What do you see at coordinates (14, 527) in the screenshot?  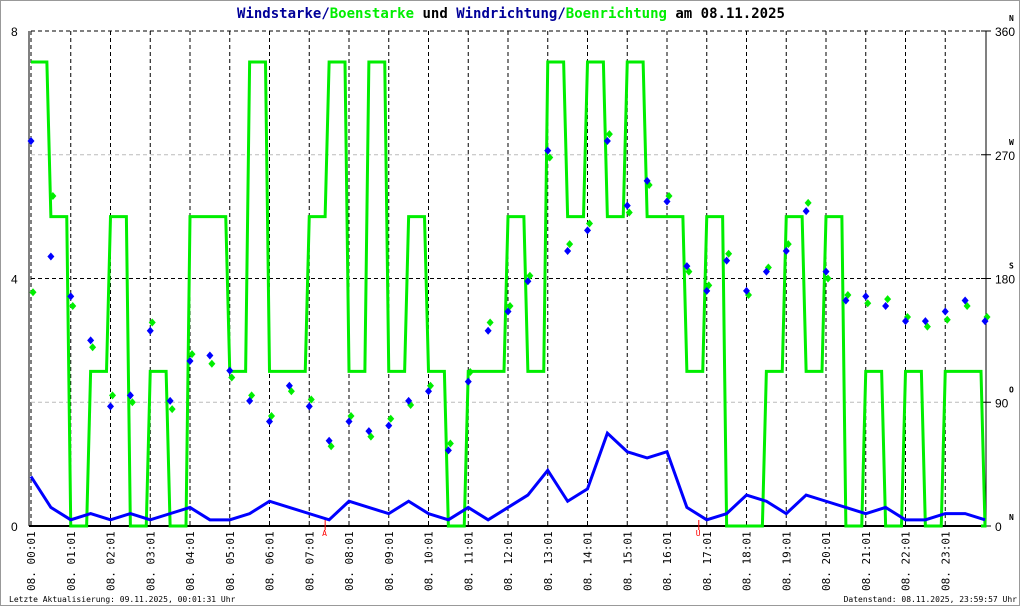 I see `left-tick-label: 0` at bounding box center [14, 527].